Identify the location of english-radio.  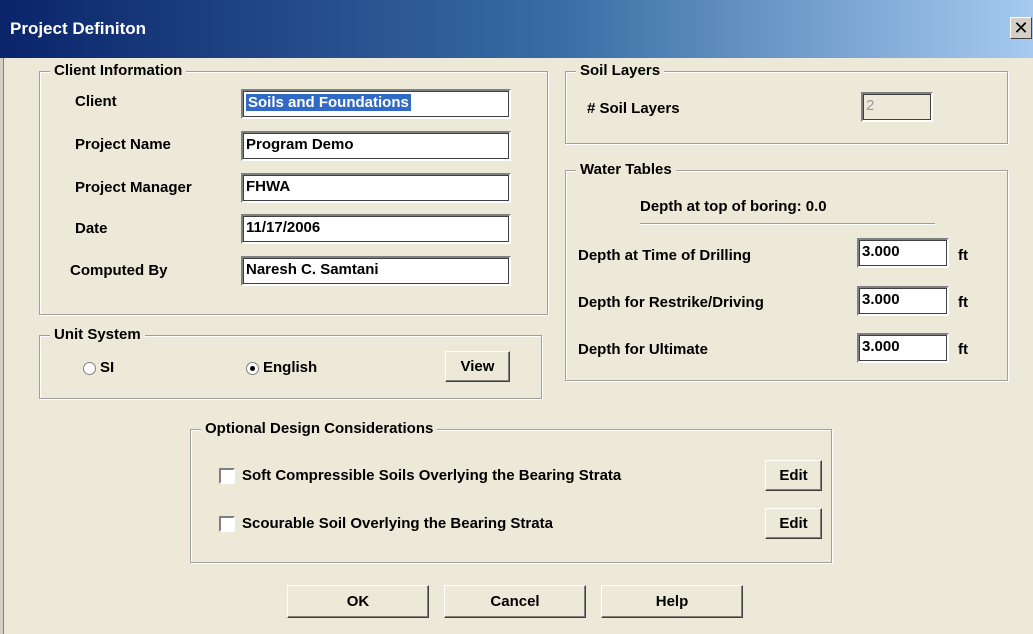
(252, 368).